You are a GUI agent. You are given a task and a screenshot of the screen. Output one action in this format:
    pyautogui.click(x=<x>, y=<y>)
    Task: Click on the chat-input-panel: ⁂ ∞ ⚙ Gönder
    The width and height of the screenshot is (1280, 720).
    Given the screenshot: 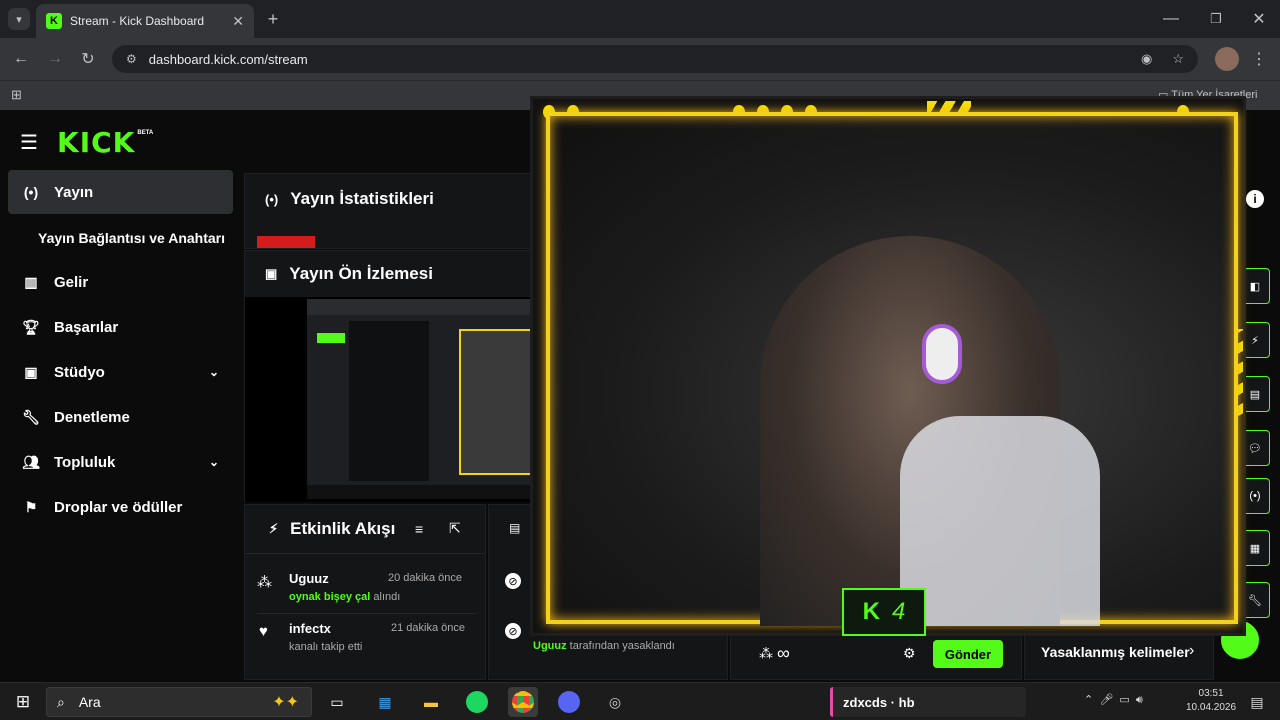 What is the action you would take?
    pyautogui.click(x=876, y=657)
    